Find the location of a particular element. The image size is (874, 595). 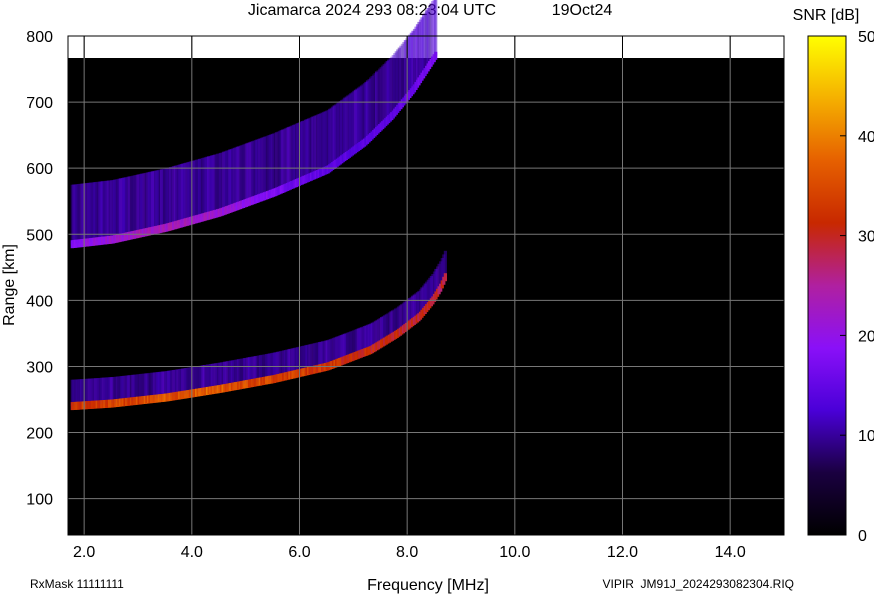

rx-mask-label: RxMask 11111111 is located at coordinates (77, 584).